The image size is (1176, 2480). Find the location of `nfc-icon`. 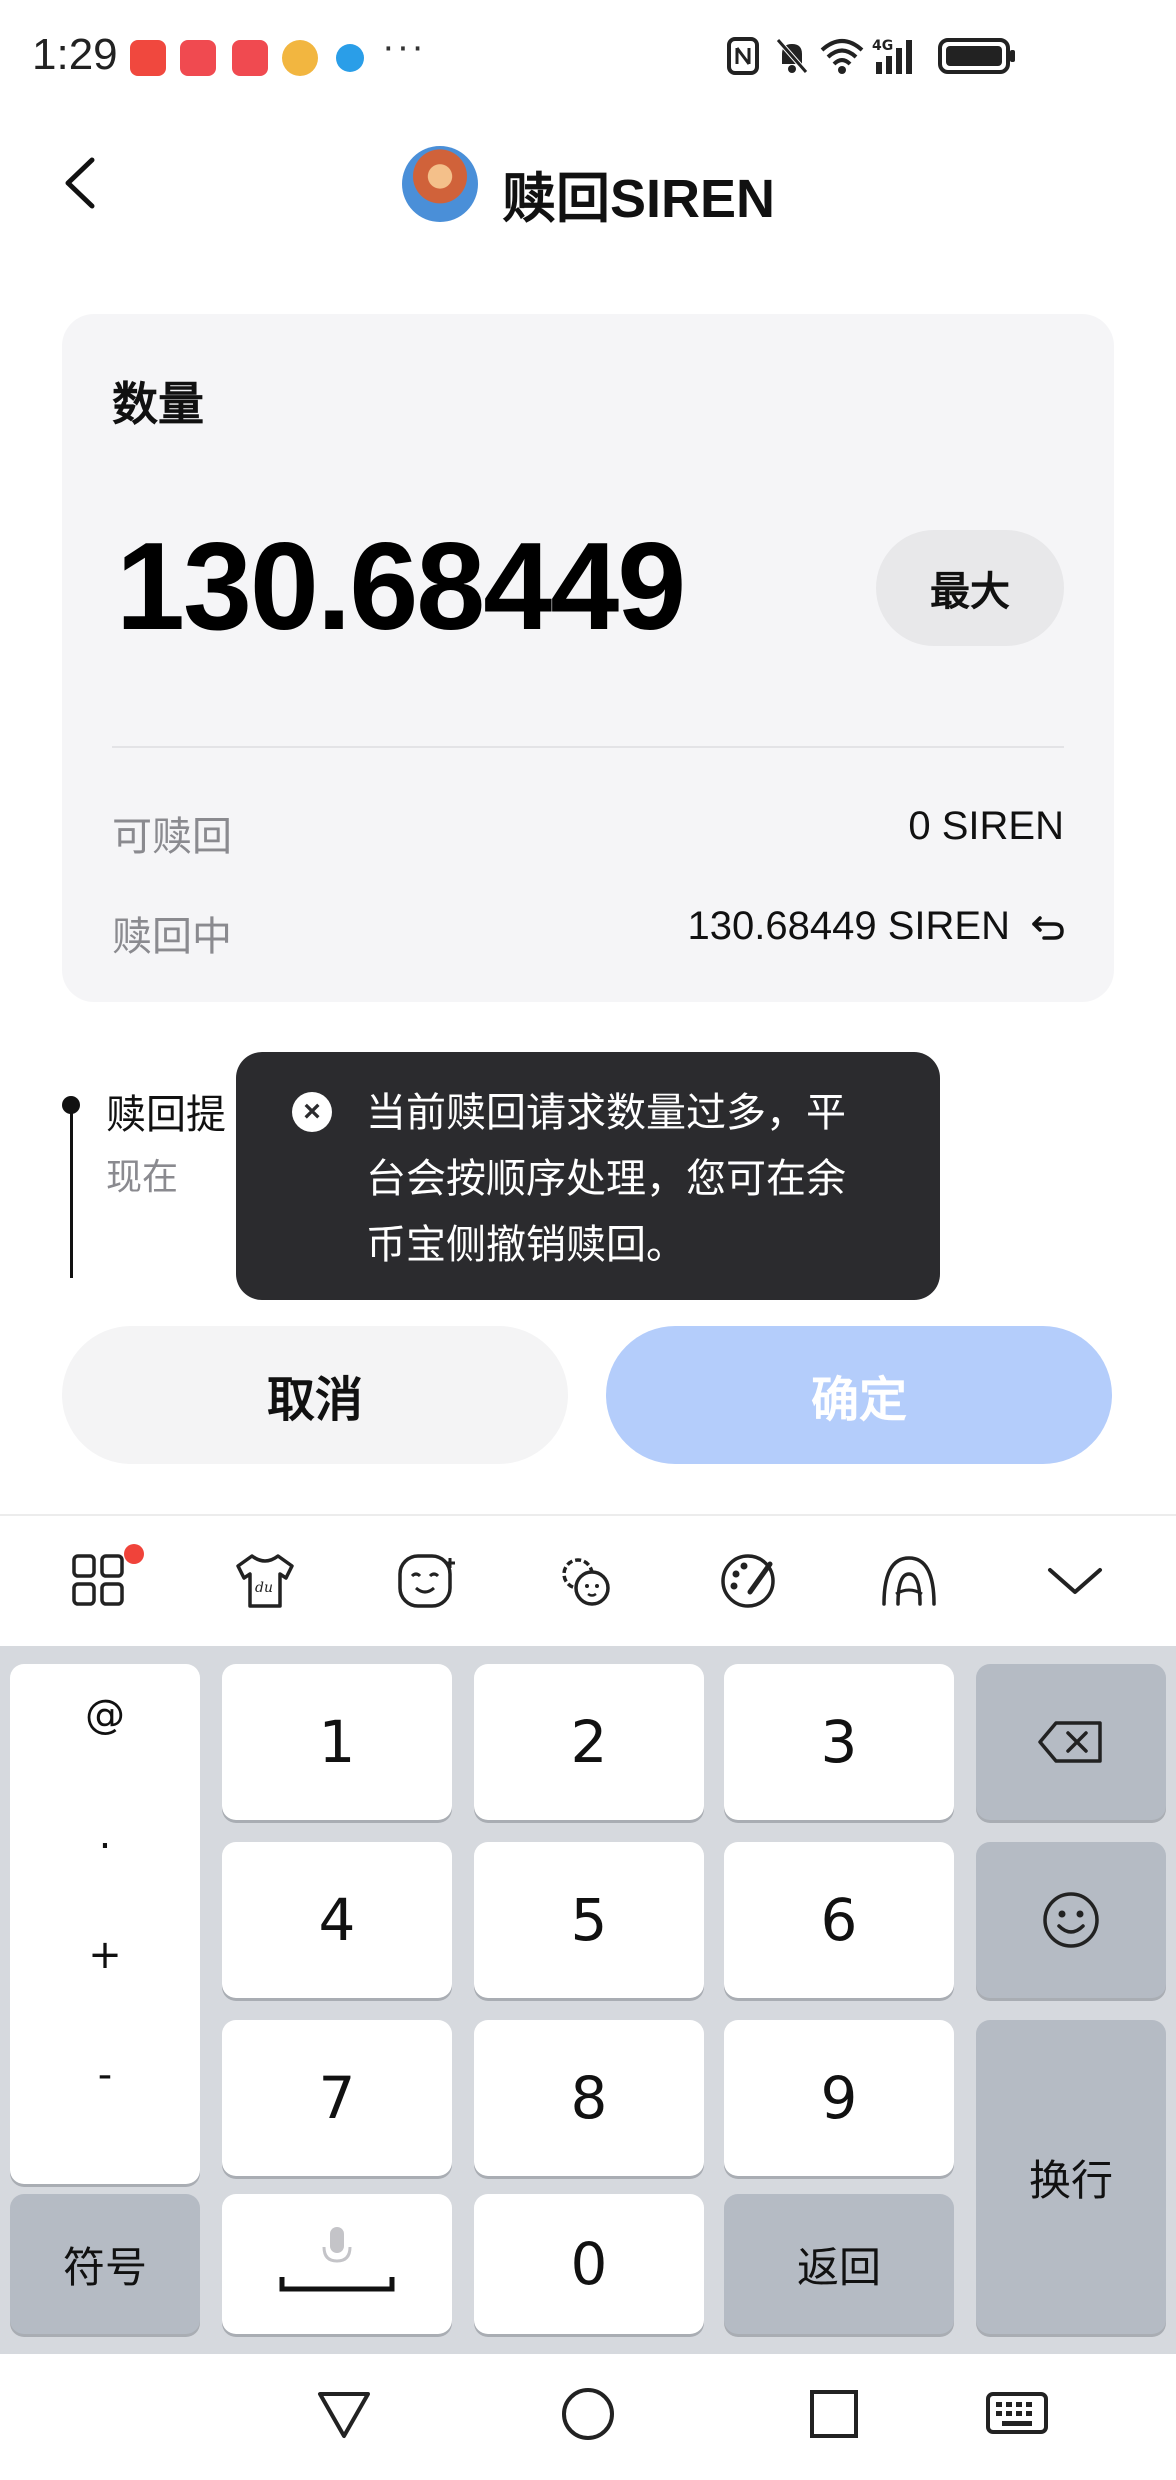

nfc-icon is located at coordinates (743, 56).